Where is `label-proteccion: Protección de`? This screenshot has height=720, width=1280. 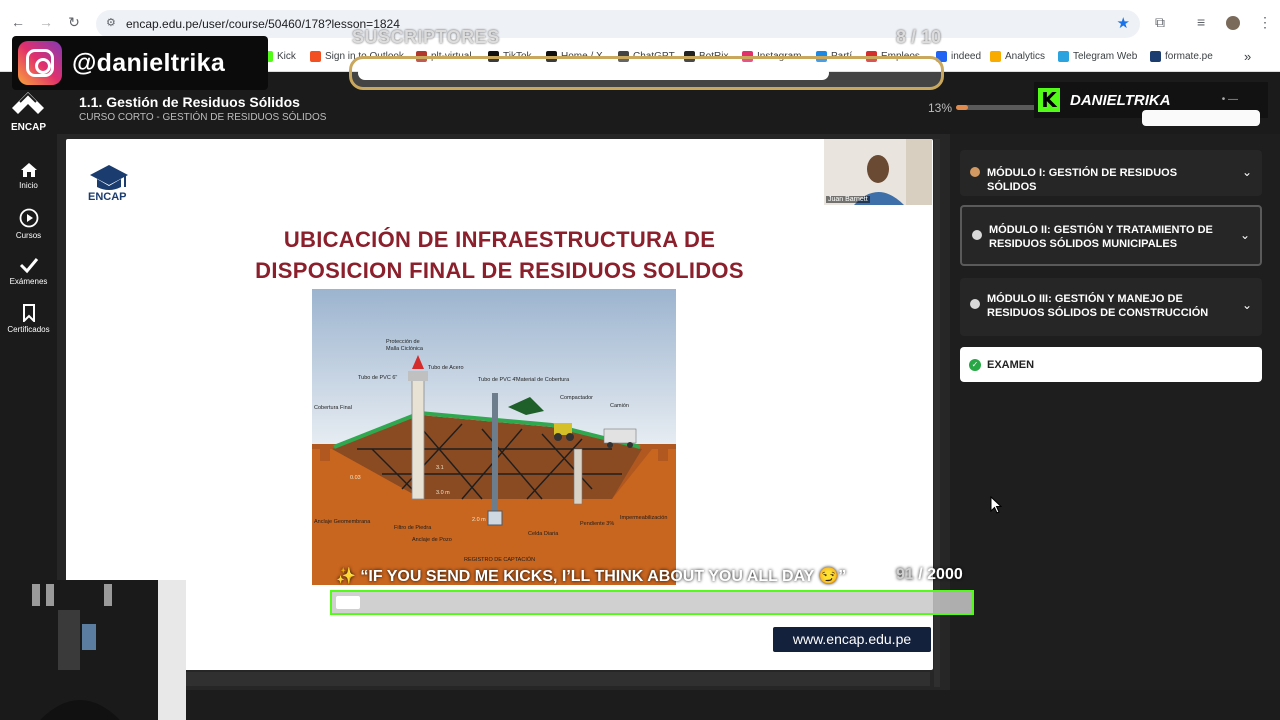
label-proteccion: Protección de is located at coordinates (403, 342).